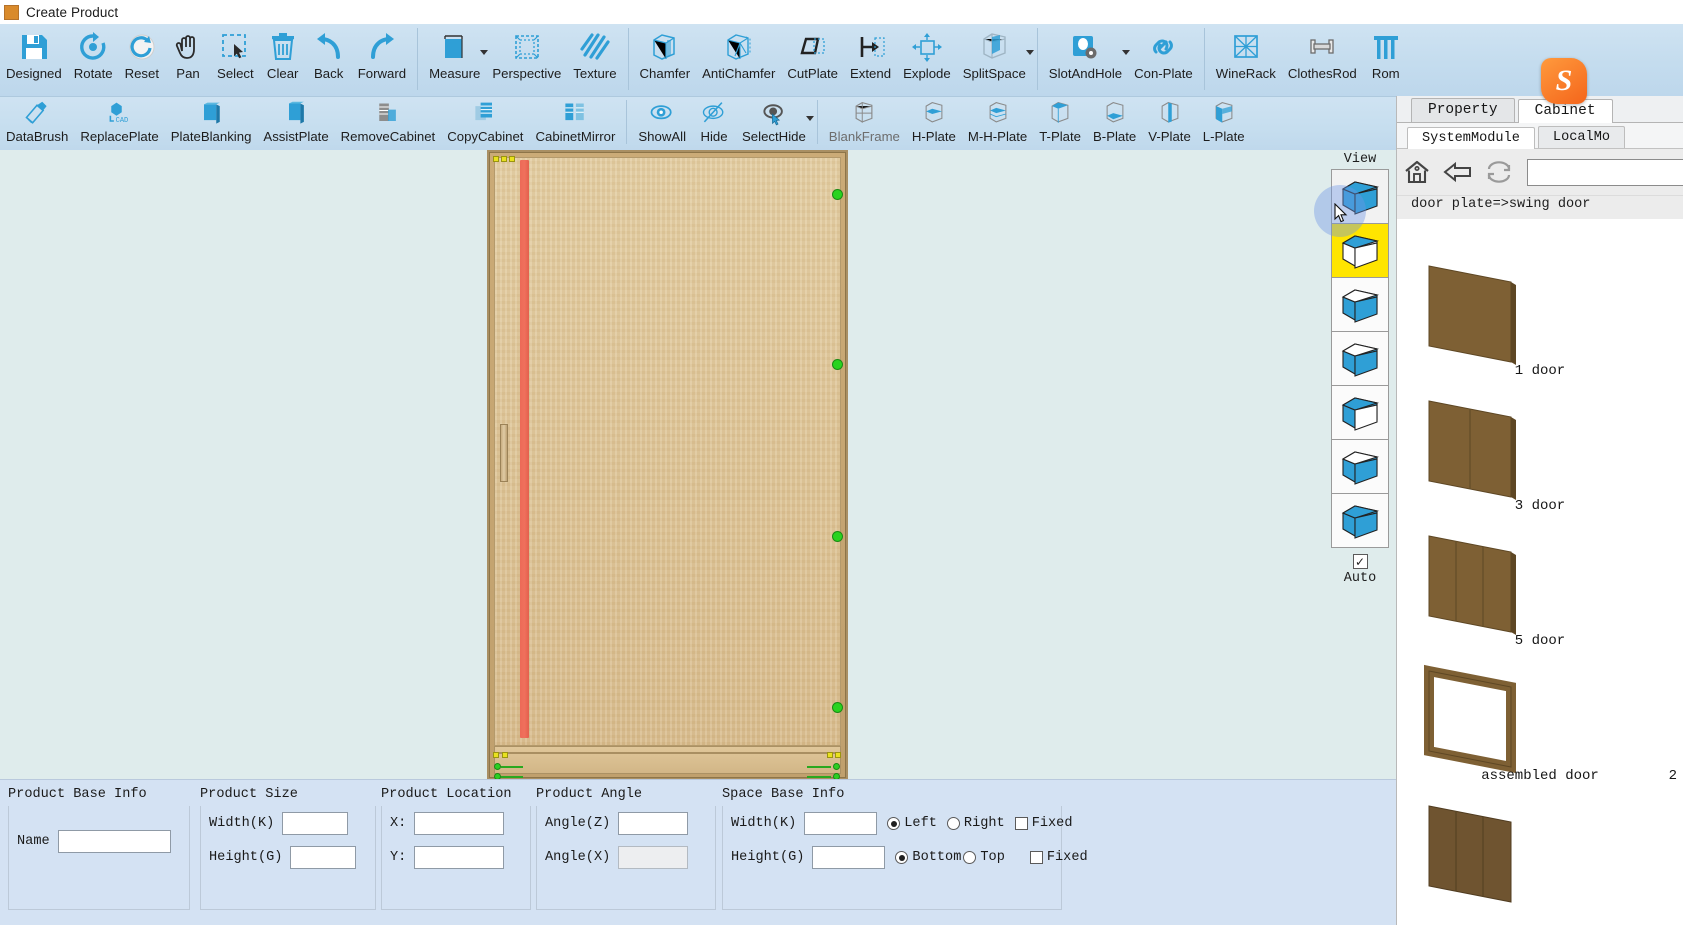  Describe the element at coordinates (775, 120) in the screenshot. I see `tool-selecthide: SelectHide` at that location.